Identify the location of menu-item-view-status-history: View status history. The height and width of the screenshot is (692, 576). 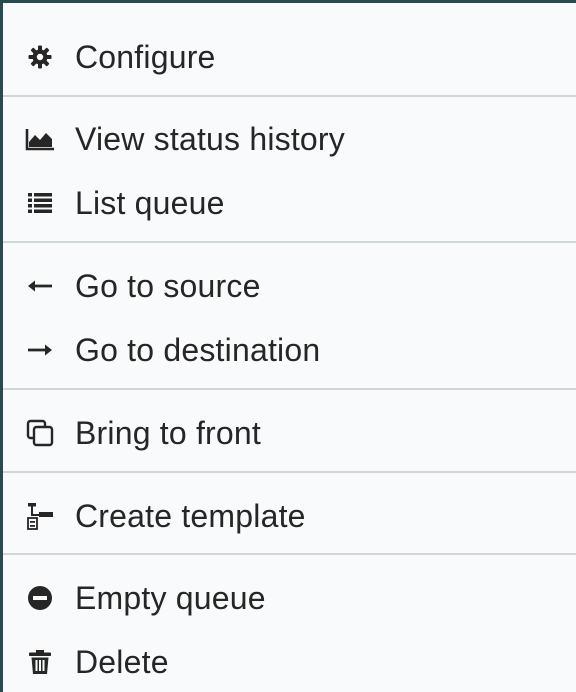
(289, 139).